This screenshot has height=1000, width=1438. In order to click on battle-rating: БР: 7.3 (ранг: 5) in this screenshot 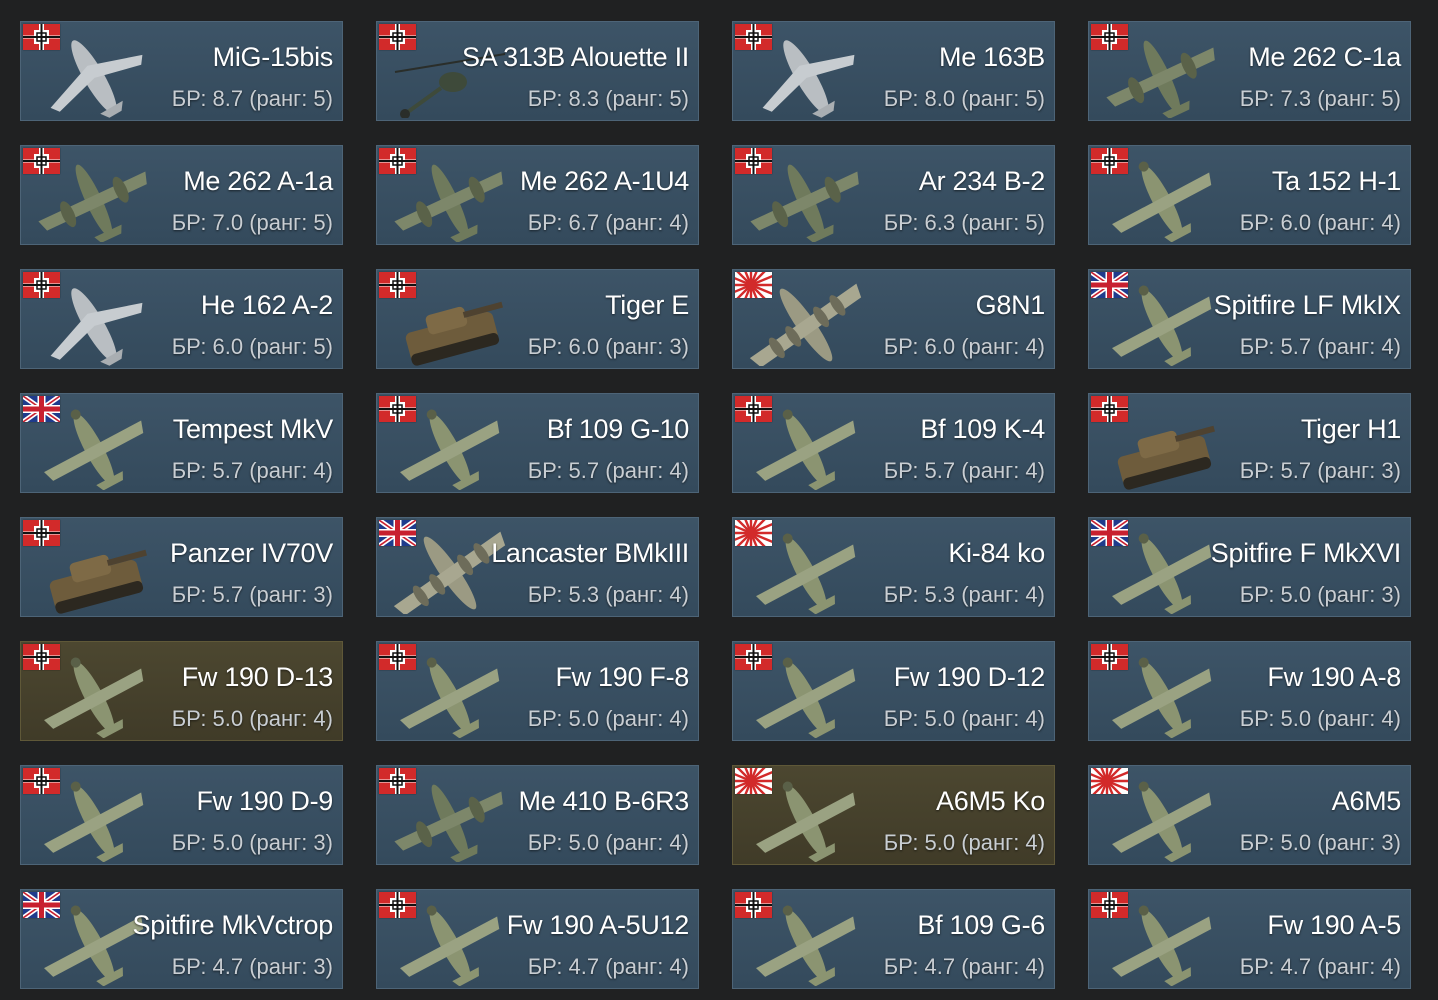, I will do `click(1320, 98)`.